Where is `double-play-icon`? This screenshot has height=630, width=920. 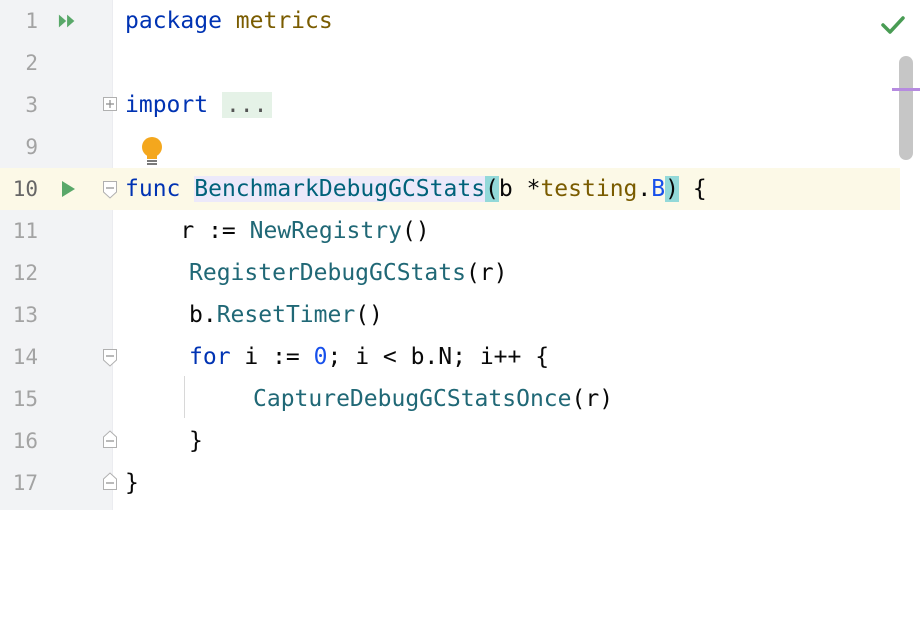
double-play-icon is located at coordinates (68, 21).